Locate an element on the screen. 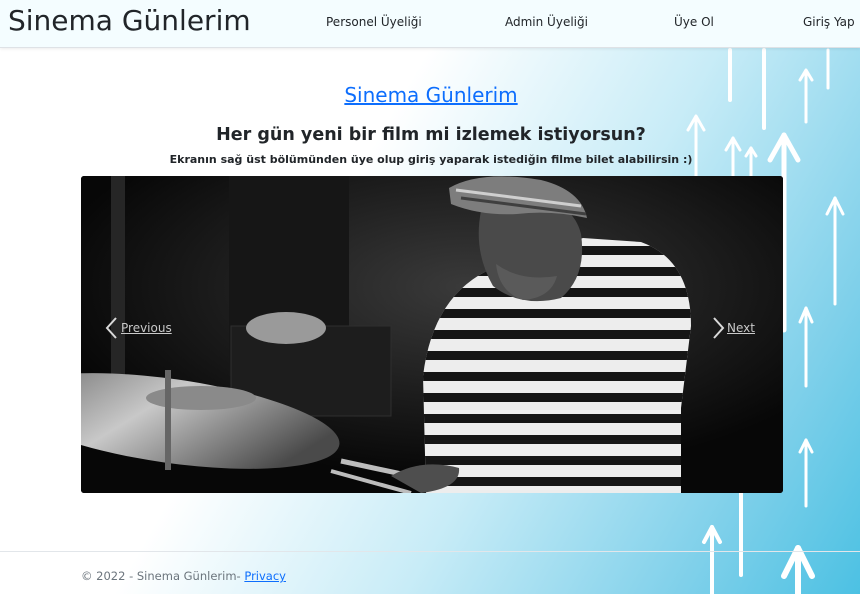  brand-link: Sinema Günlerim is located at coordinates (129, 20).